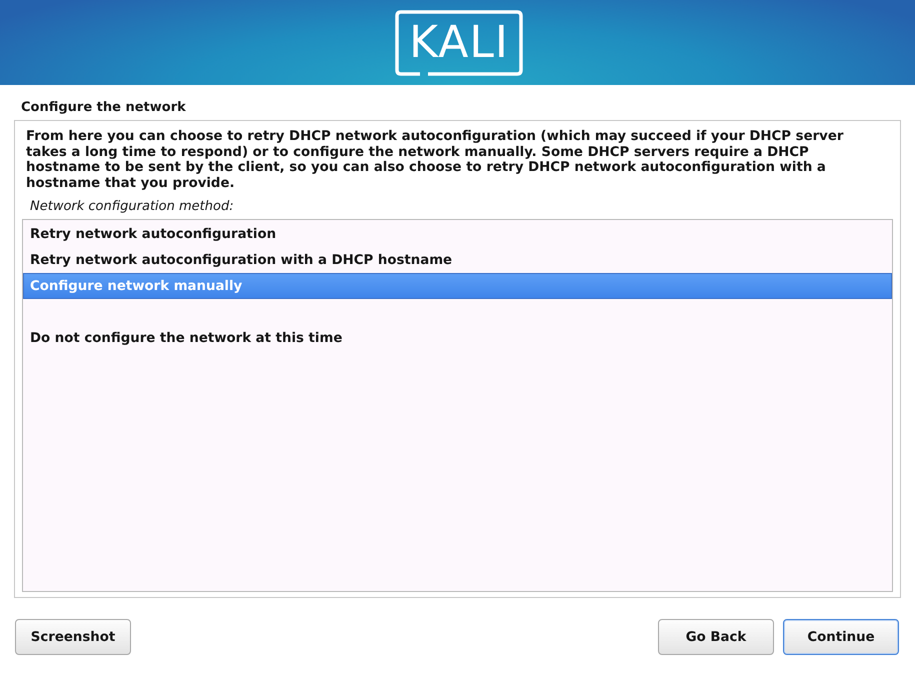  What do you see at coordinates (132, 207) in the screenshot?
I see `list-label: Network configuration method:` at bounding box center [132, 207].